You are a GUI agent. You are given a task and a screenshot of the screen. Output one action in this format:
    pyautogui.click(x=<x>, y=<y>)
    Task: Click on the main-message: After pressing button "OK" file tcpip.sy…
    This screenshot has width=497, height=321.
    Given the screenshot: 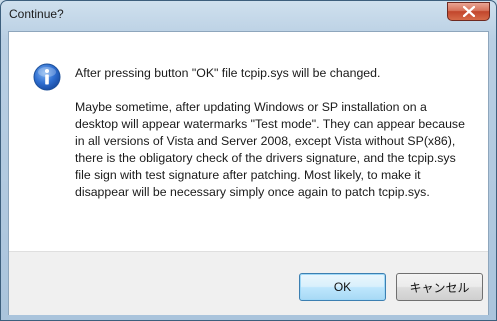 What is the action you would take?
    pyautogui.click(x=228, y=73)
    